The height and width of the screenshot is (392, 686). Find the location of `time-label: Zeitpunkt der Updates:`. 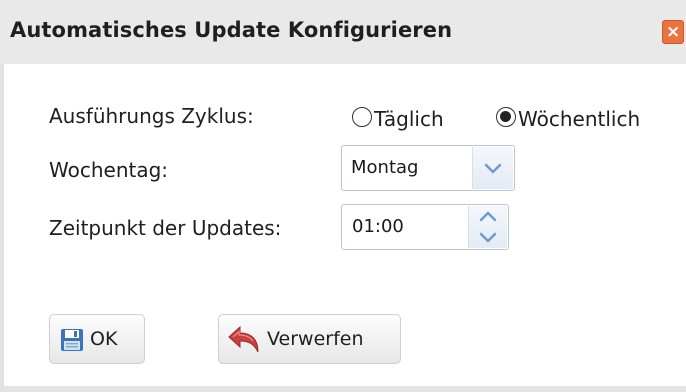

time-label: Zeitpunkt der Updates: is located at coordinates (165, 228).